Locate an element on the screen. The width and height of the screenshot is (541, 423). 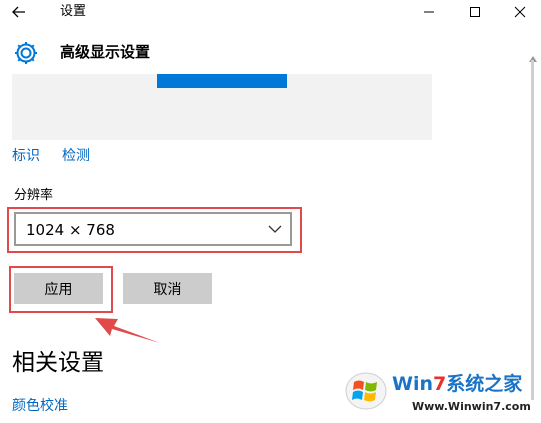
apply-button: 应用 is located at coordinates (58, 288).